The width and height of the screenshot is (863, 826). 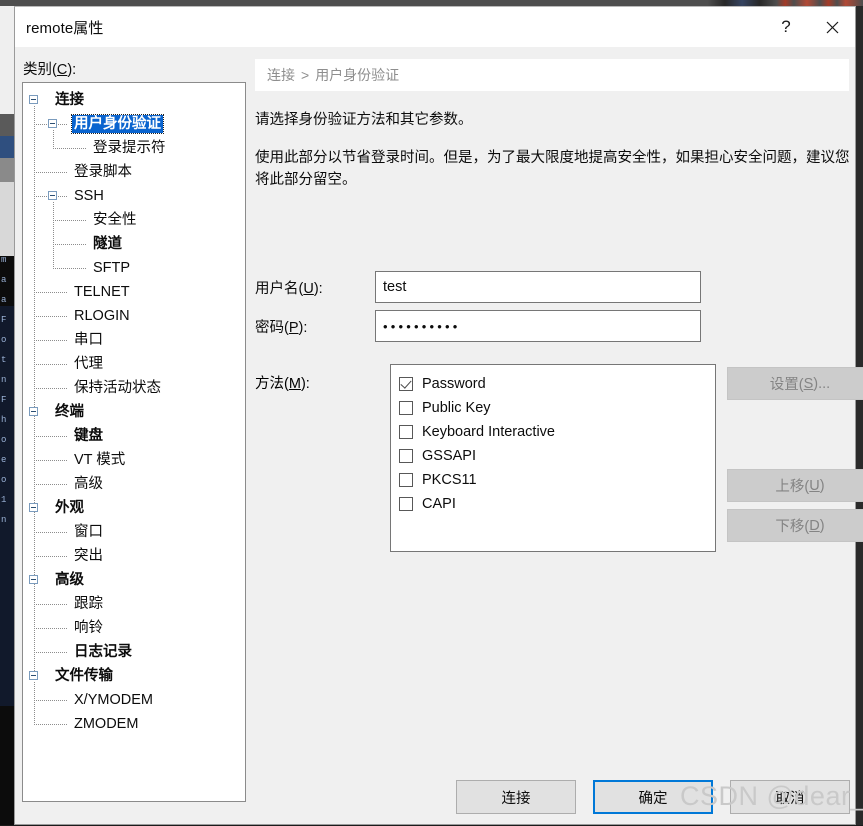 I want to click on tree-item-label: X/YMODEM, so click(x=113, y=700).